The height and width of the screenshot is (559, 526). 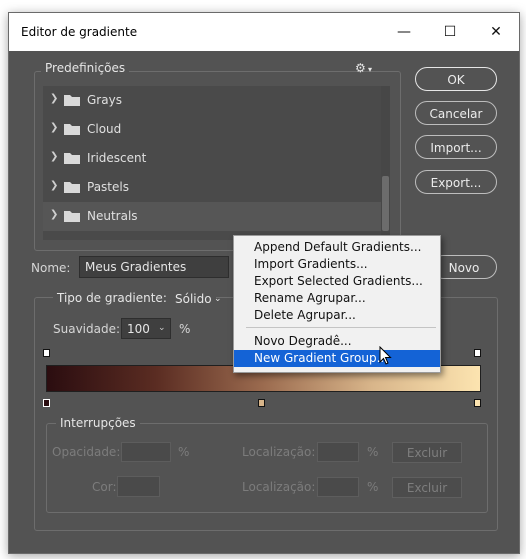 What do you see at coordinates (404, 32) in the screenshot?
I see `minimize-button: —` at bounding box center [404, 32].